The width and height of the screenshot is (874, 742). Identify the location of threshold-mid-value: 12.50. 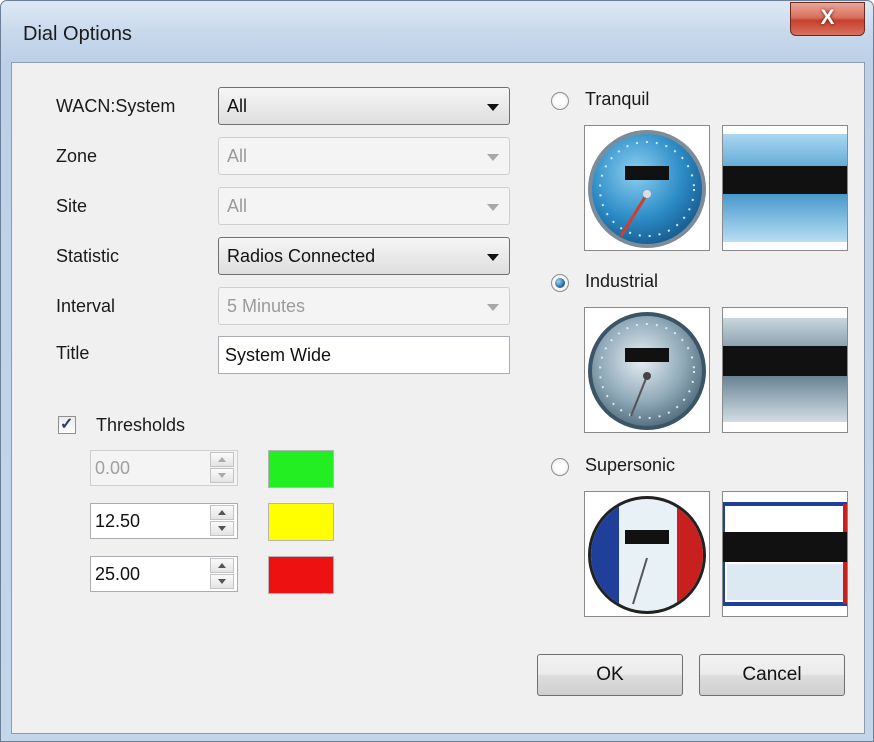
(118, 521).